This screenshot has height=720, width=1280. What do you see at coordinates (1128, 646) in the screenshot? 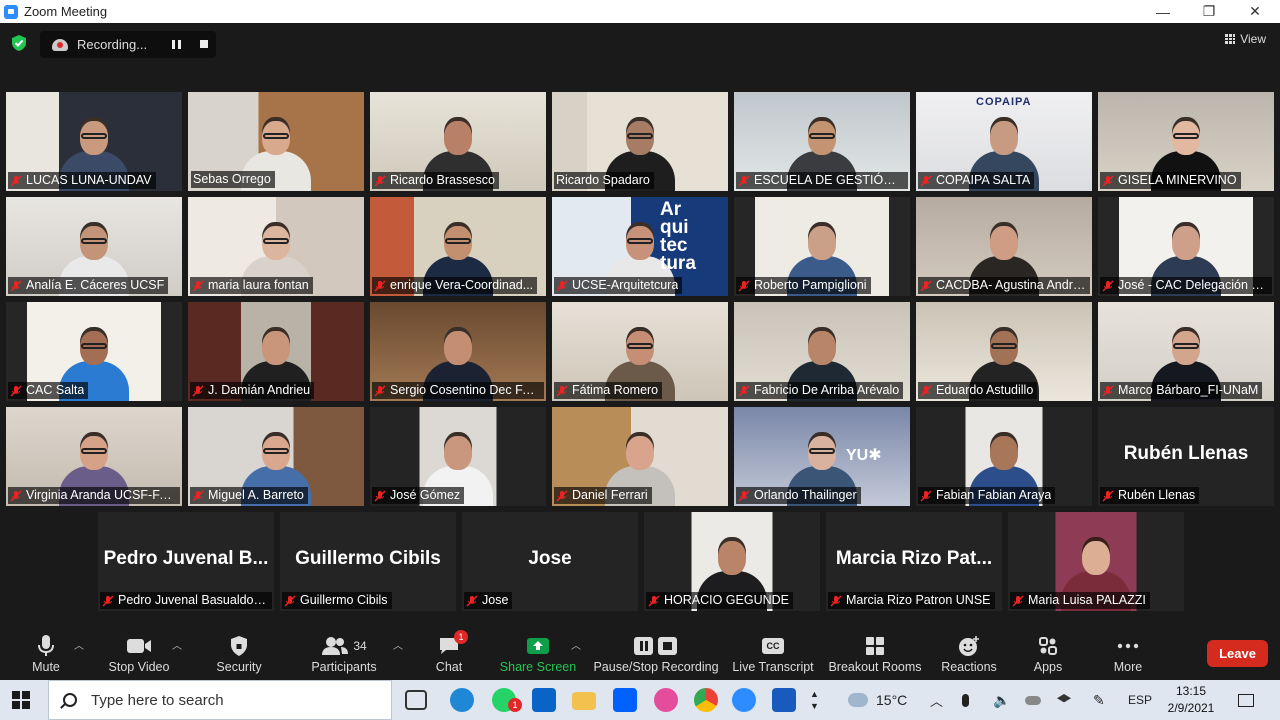
I see `more-dots-icon` at bounding box center [1128, 646].